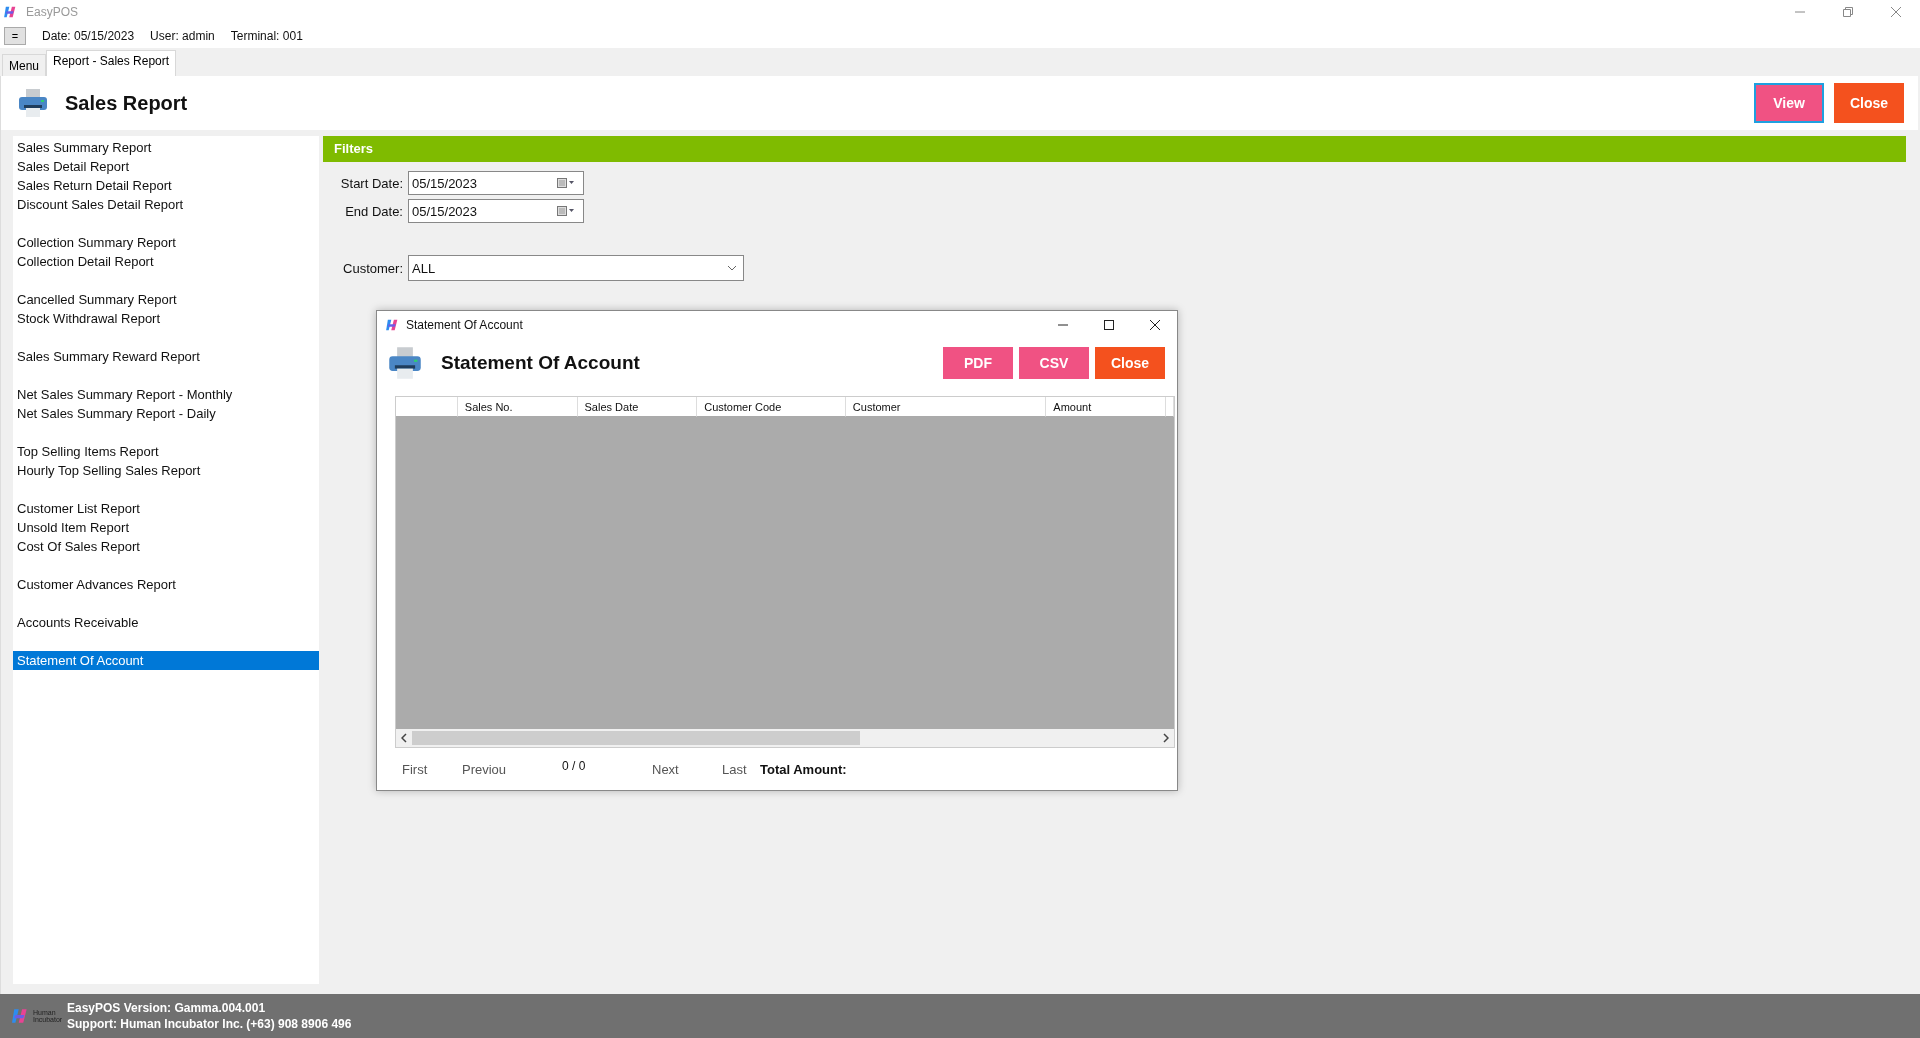 The height and width of the screenshot is (1038, 1920). I want to click on restore-icon, so click(1848, 12).